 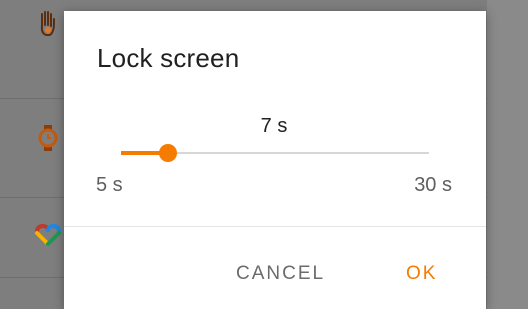 I want to click on lock-timeout-slider, so click(x=275, y=153).